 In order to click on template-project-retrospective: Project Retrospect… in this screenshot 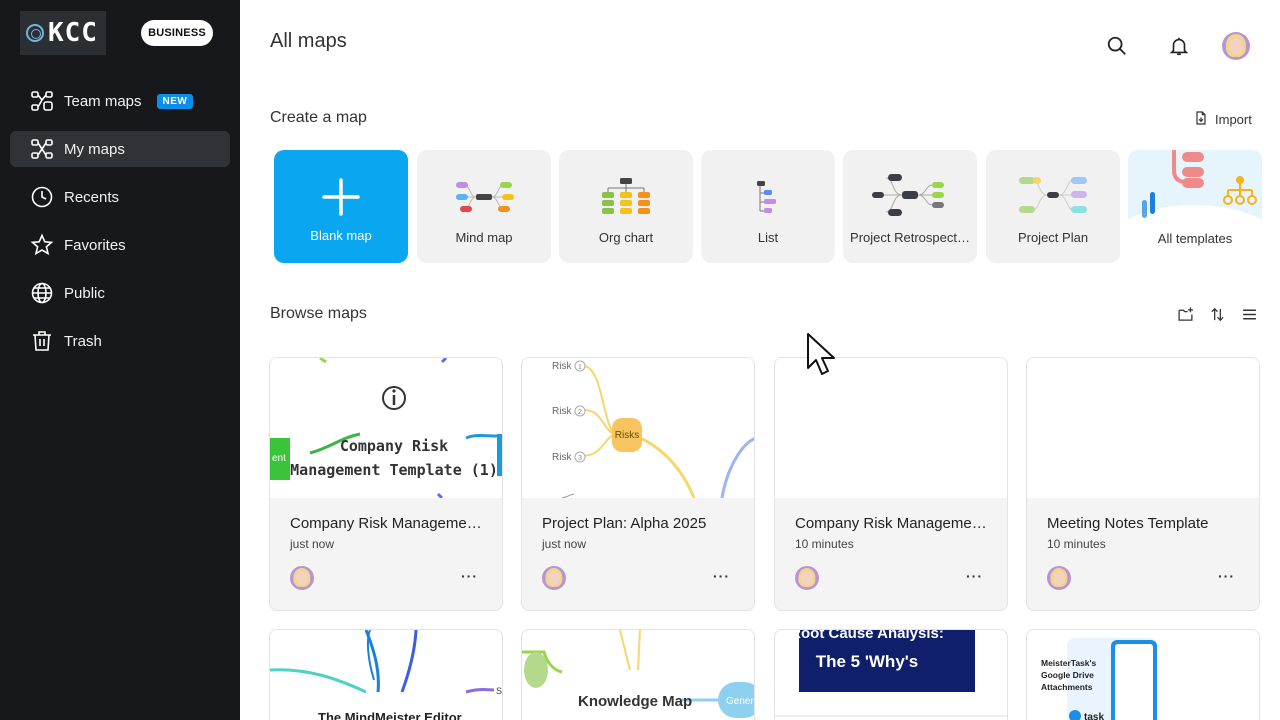, I will do `click(910, 206)`.